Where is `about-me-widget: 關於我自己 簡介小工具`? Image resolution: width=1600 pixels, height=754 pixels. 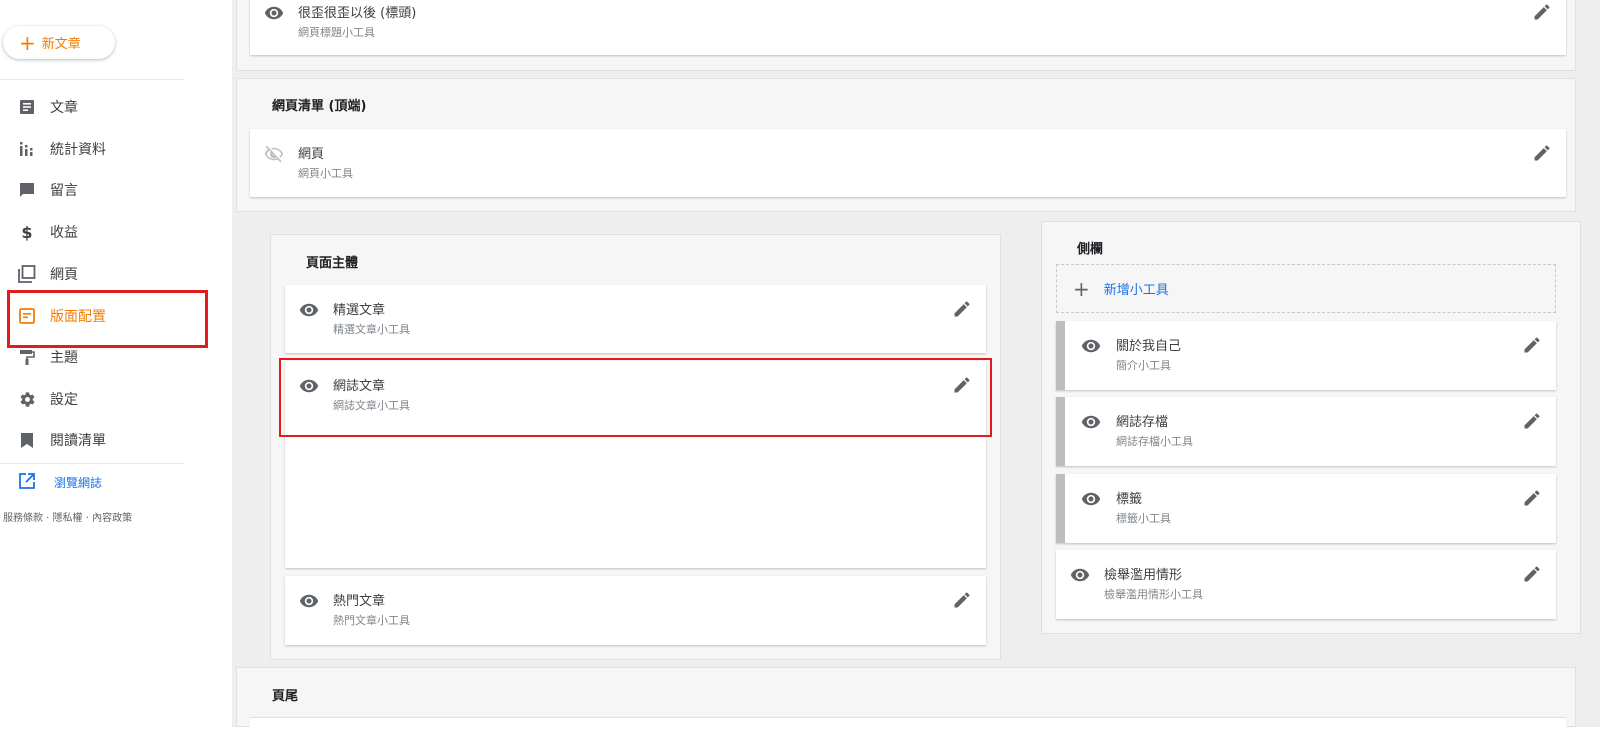 about-me-widget: 關於我自己 簡介小工具 is located at coordinates (1306, 355).